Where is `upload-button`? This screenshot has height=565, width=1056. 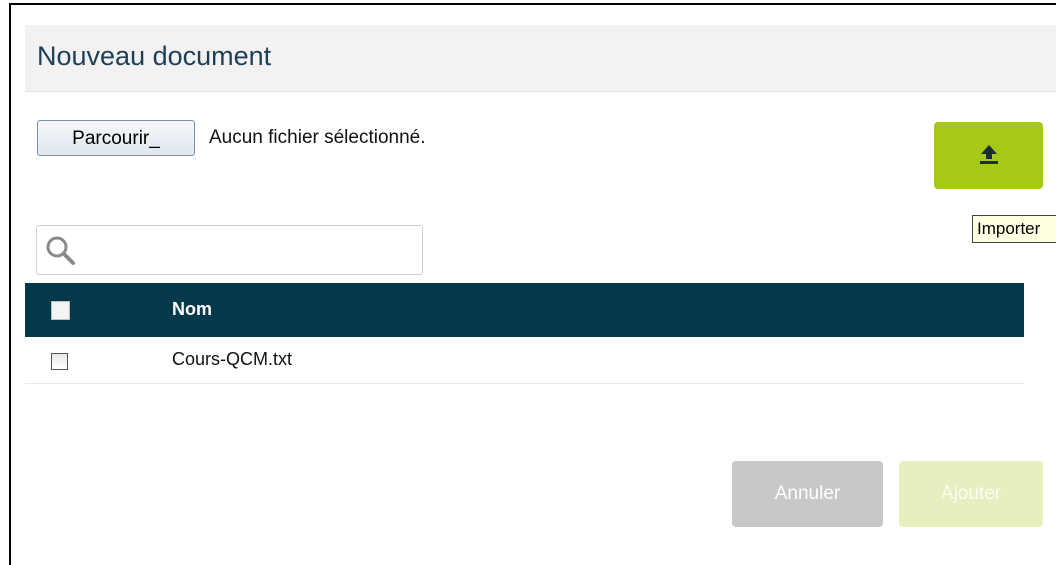
upload-button is located at coordinates (988, 155).